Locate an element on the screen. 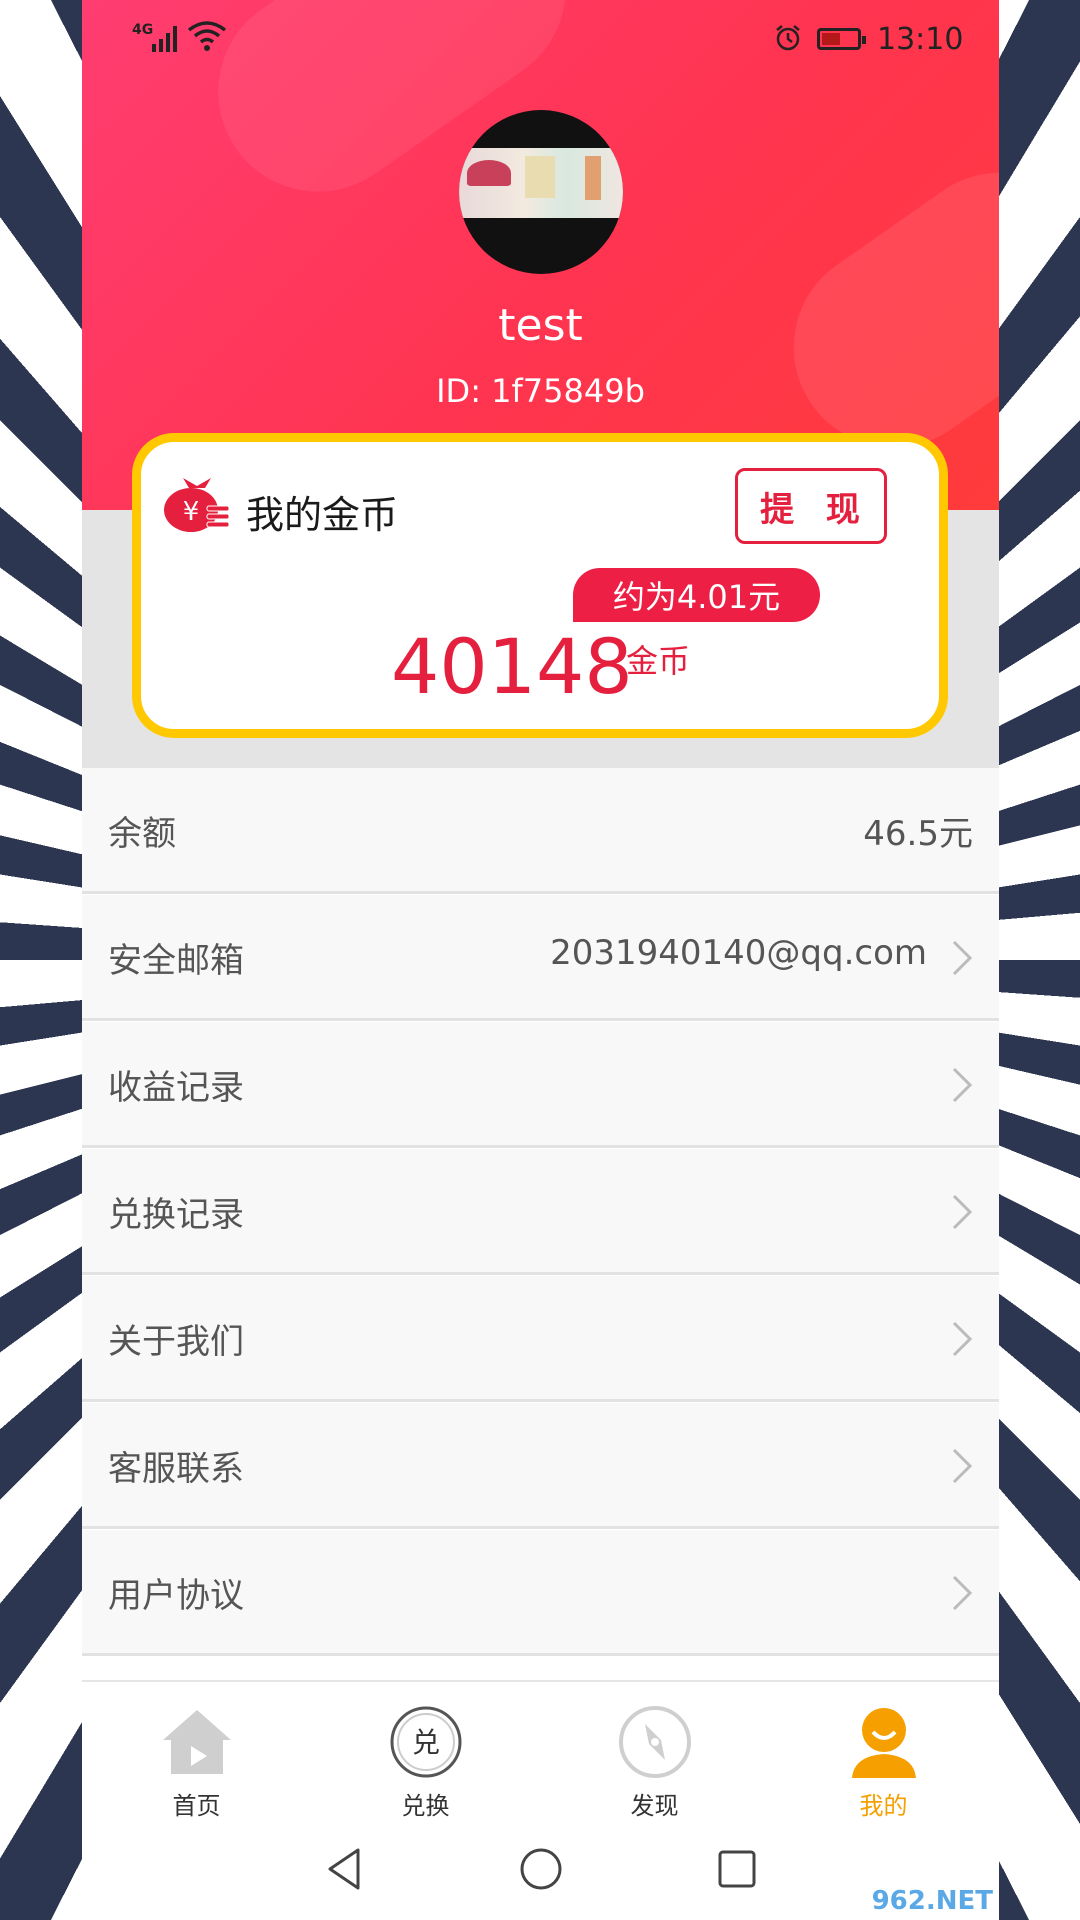  status-bar: 4G 13:10 is located at coordinates (540, 40).